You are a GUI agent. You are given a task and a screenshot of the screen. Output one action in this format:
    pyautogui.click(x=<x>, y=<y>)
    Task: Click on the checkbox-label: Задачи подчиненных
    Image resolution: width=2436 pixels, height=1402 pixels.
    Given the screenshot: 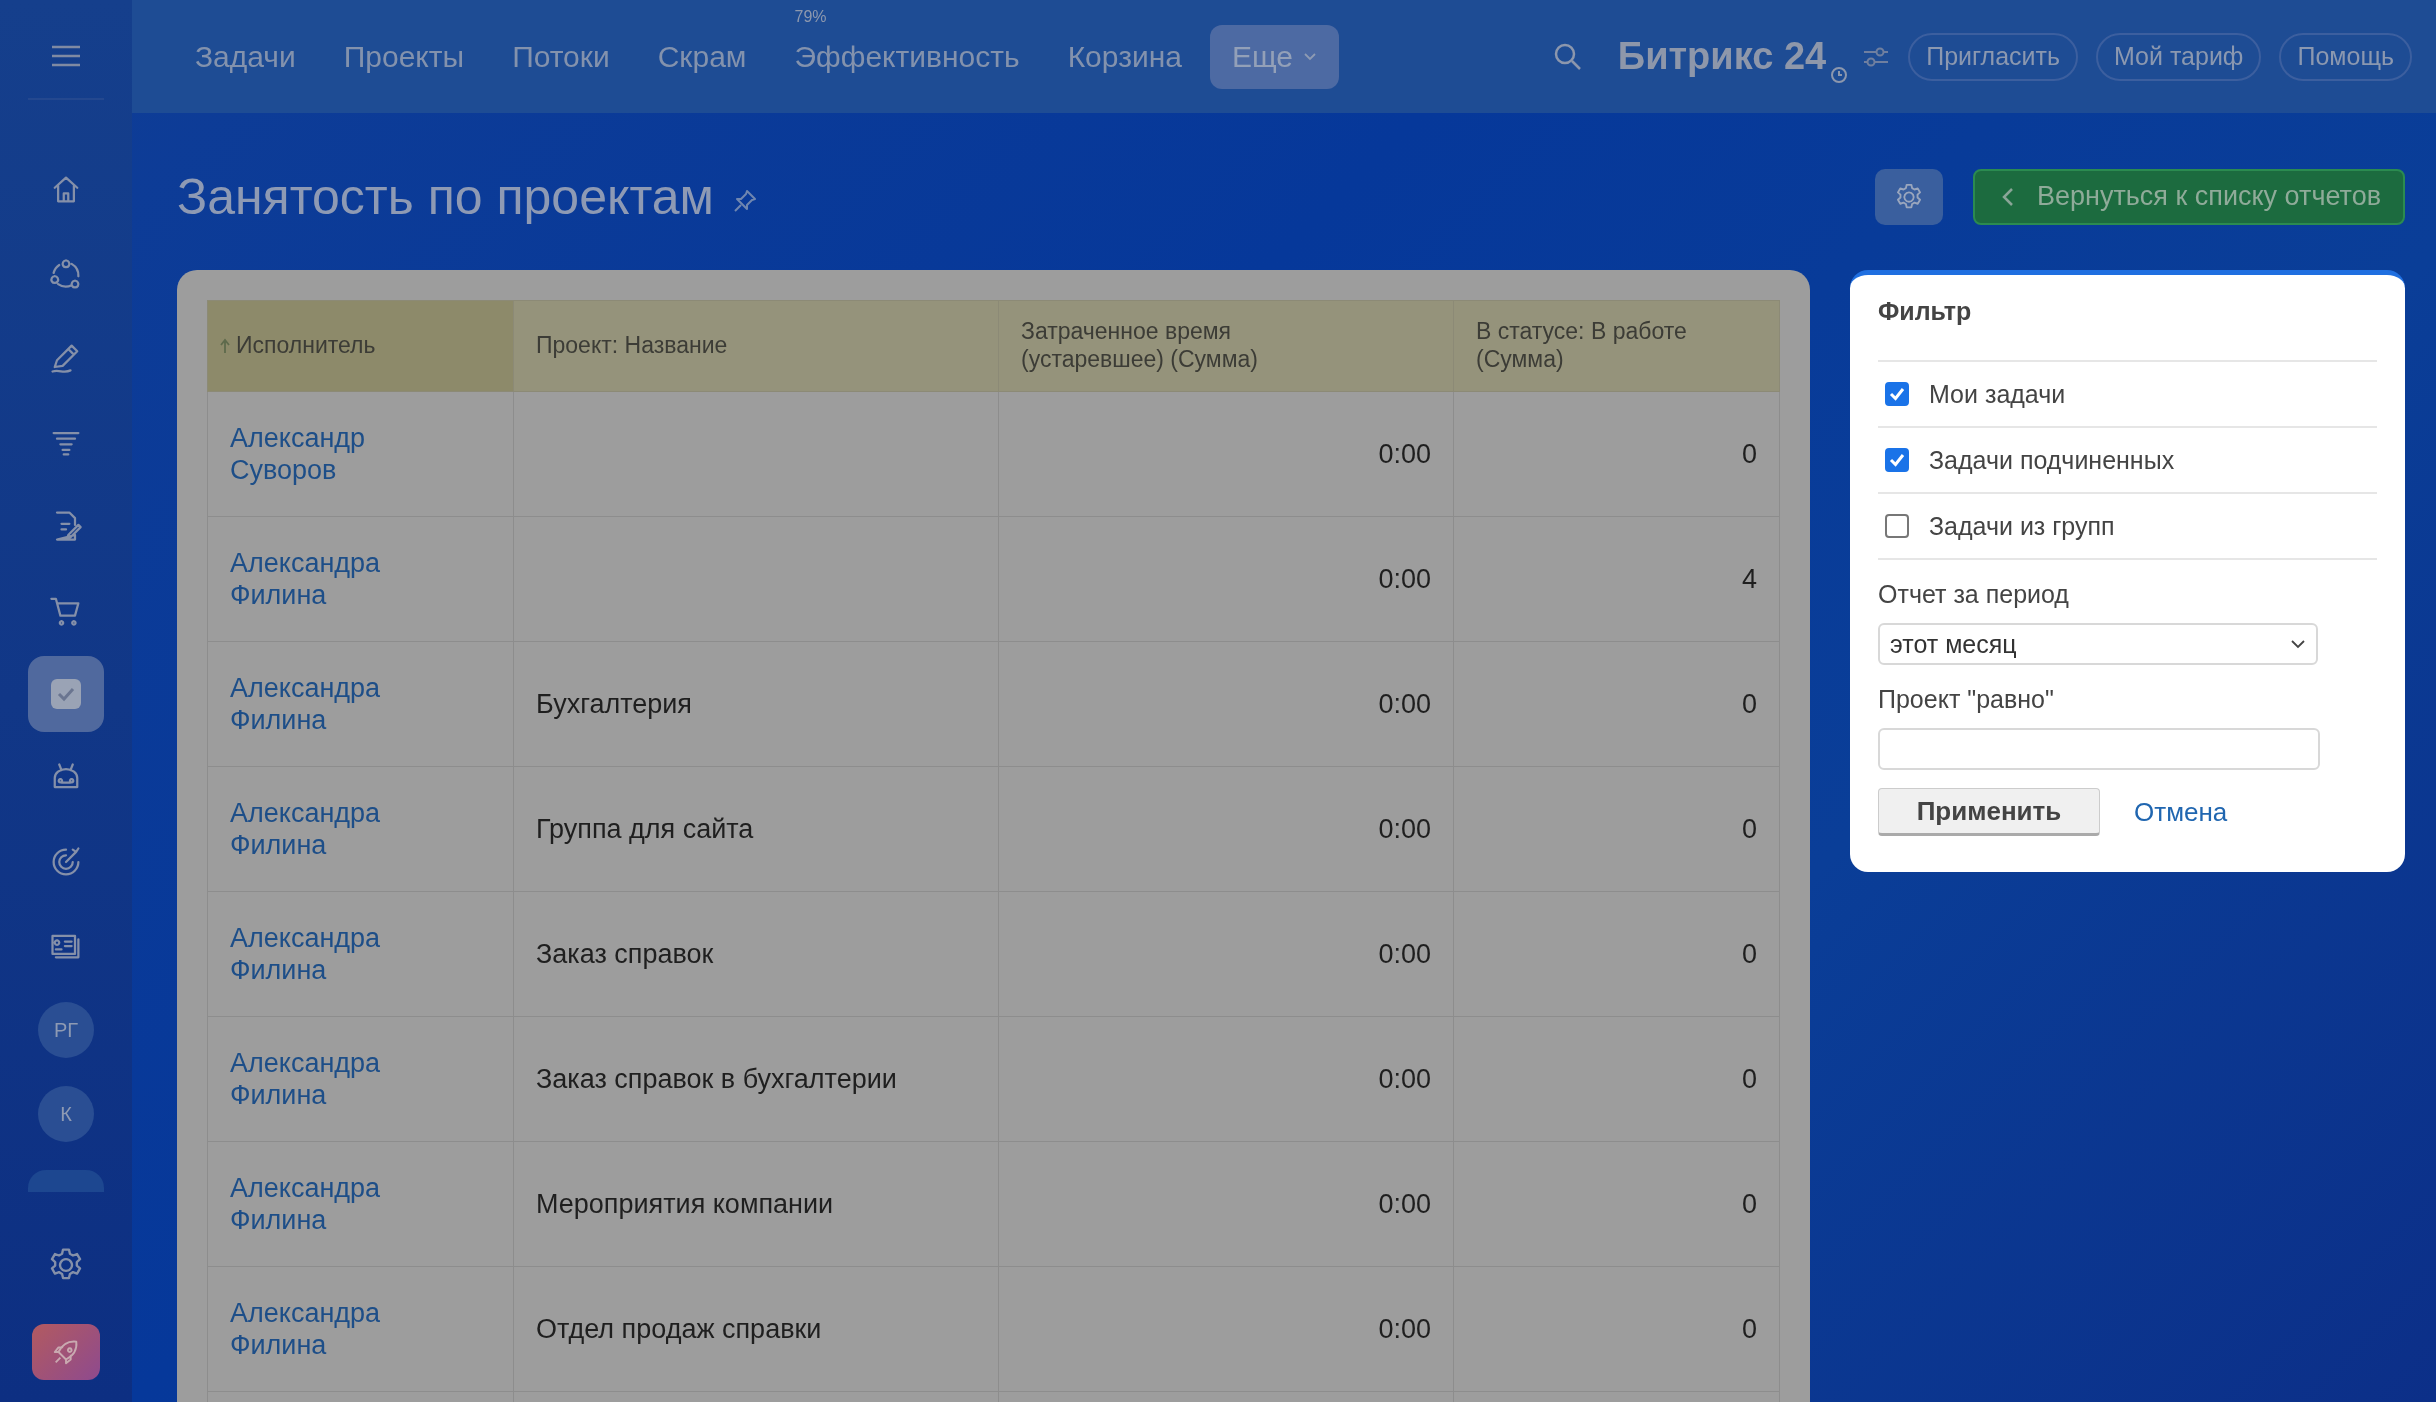 What is the action you would take?
    pyautogui.click(x=2052, y=460)
    